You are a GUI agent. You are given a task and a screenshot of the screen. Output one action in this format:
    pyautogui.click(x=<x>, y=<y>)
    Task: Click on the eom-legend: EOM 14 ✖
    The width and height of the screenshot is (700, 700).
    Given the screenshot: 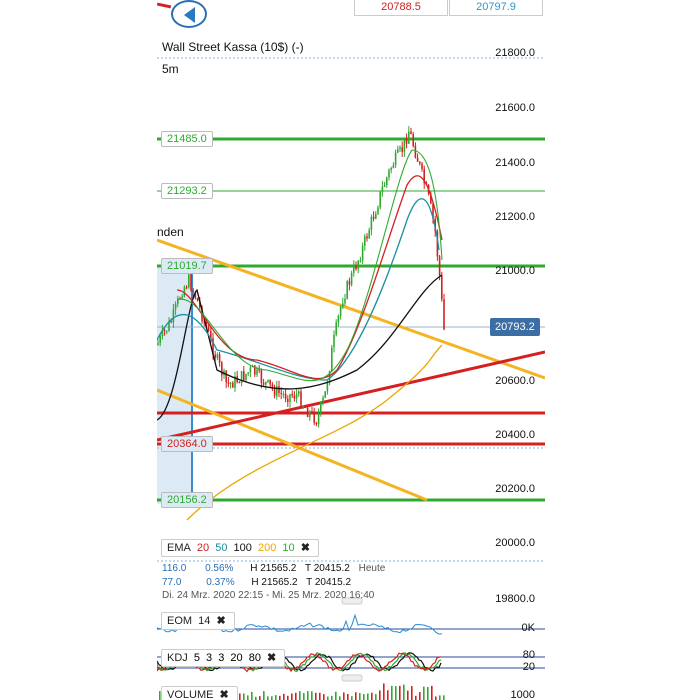 What is the action you would take?
    pyautogui.click(x=198, y=621)
    